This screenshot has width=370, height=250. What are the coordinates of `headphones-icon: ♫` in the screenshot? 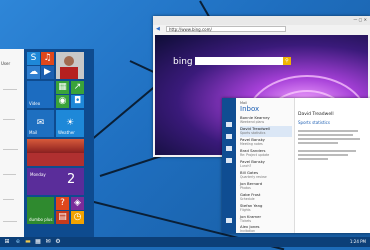 It's located at (47, 57).